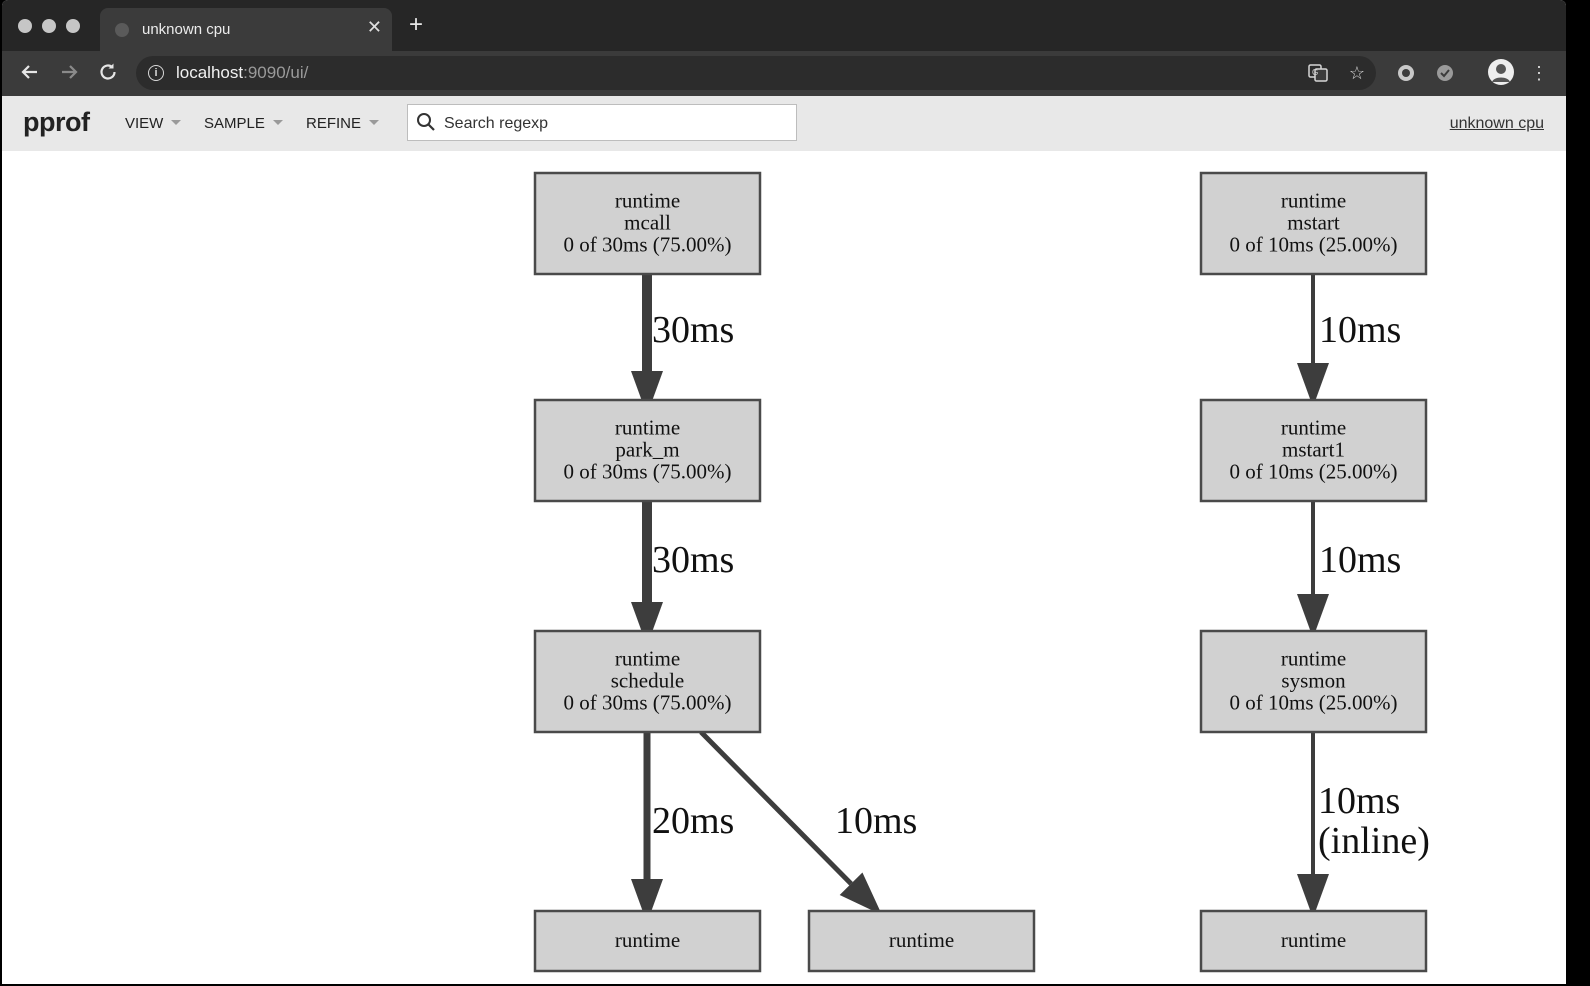 This screenshot has height=986, width=1590. I want to click on edge-label: 20ms, so click(693, 821).